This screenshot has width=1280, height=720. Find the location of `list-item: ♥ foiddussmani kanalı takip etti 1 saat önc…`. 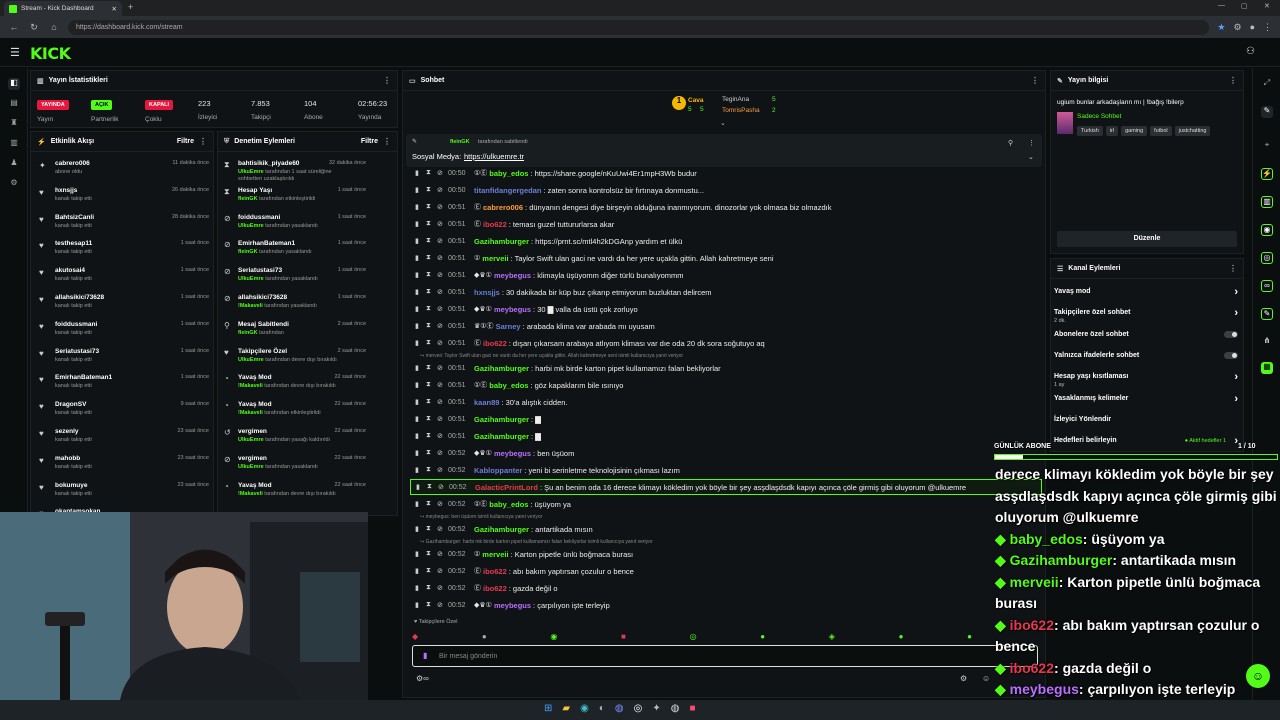

list-item: ♥ foiddussmani kanalı takip etti 1 saat önc… is located at coordinates (123, 334).